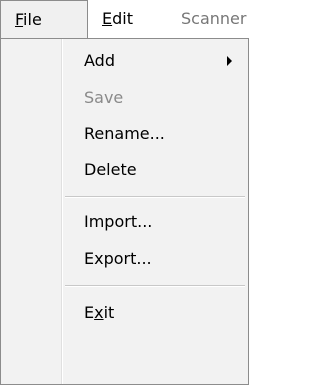  I want to click on menu-edit-mnemonic: E, so click(107, 18).